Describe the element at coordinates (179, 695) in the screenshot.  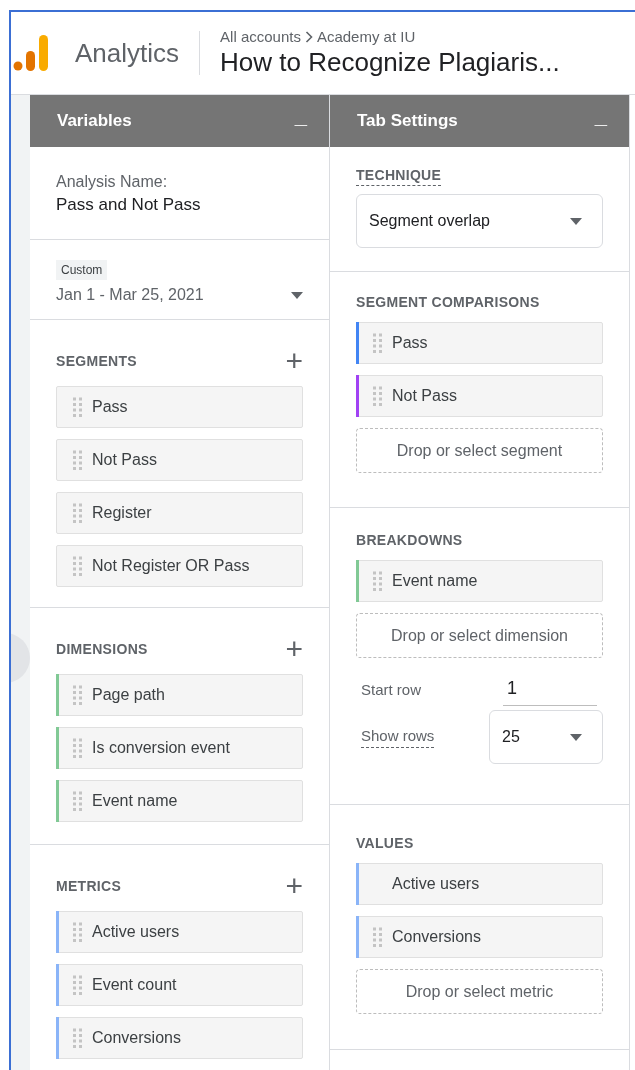
I see `chip: Page path` at that location.